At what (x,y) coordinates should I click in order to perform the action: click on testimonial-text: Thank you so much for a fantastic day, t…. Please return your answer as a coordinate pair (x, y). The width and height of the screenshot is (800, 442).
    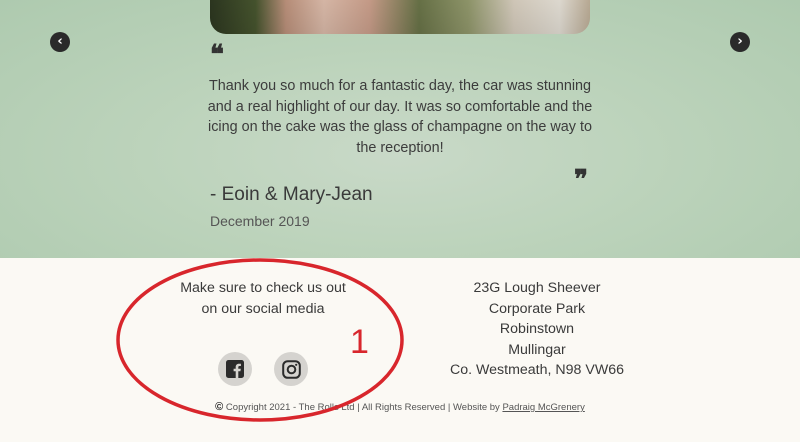
    Looking at the image, I should click on (400, 117).